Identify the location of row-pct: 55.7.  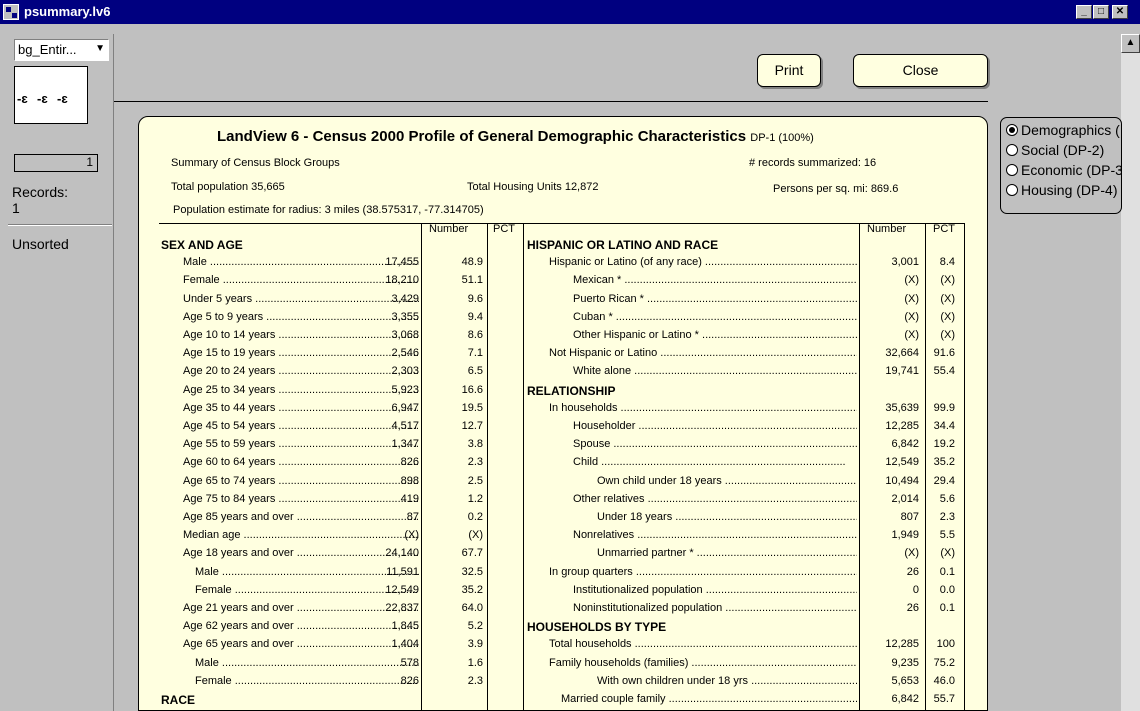
(944, 699).